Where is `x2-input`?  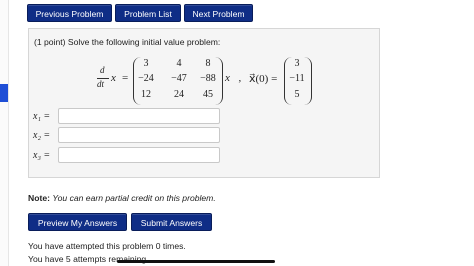
x2-input is located at coordinates (139, 135).